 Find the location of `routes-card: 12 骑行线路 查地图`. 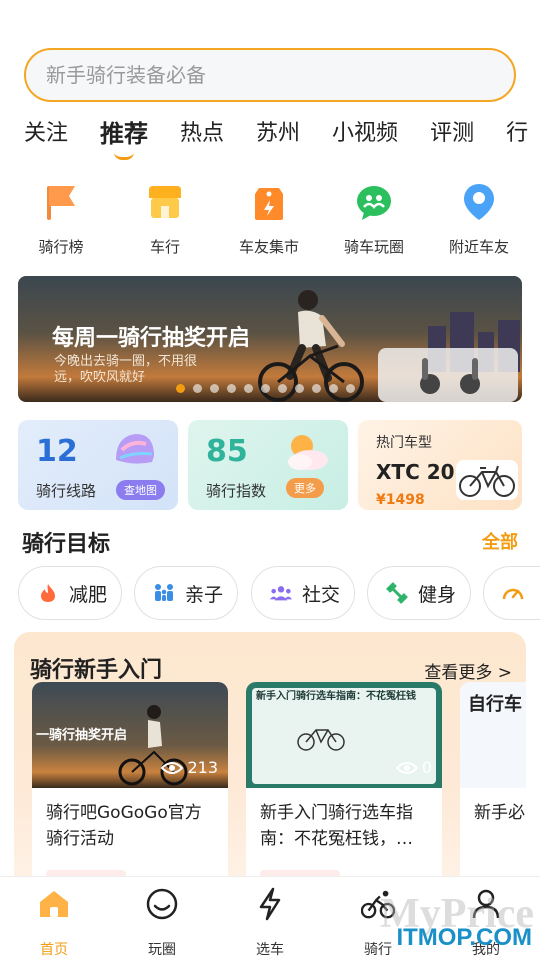

routes-card: 12 骑行线路 查地图 is located at coordinates (98, 465).